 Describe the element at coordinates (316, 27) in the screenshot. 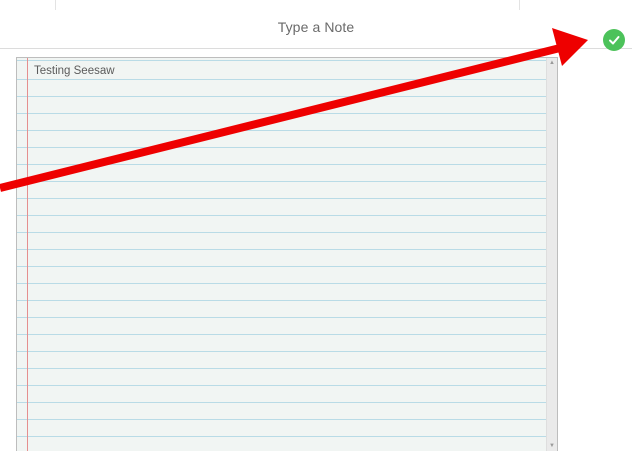

I see `page-title: Type a Note` at that location.